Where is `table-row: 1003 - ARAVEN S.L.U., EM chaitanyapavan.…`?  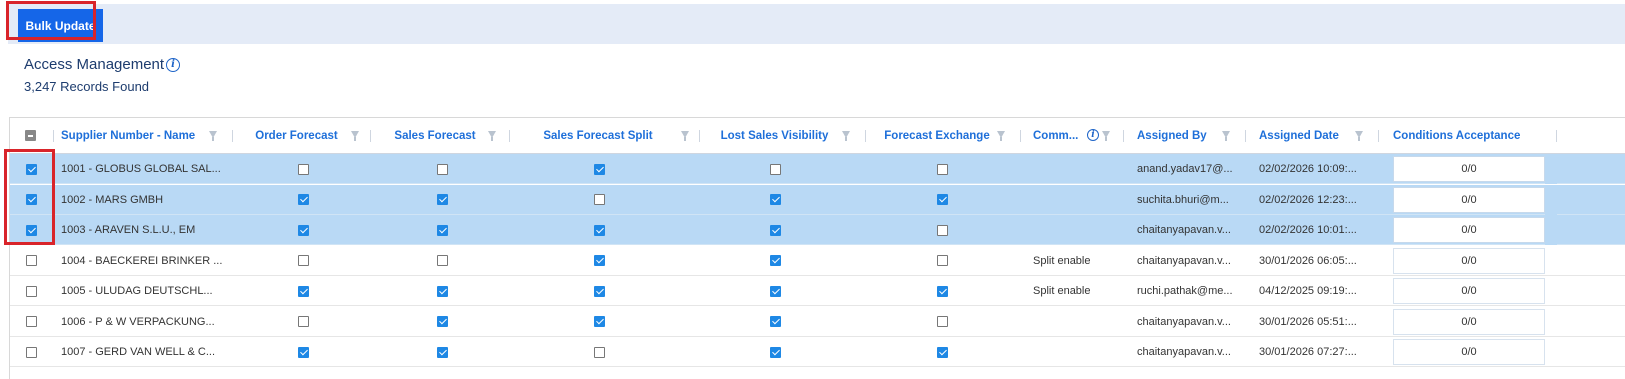 table-row: 1003 - ARAVEN S.L.U., EM chaitanyapavan.… is located at coordinates (817, 230).